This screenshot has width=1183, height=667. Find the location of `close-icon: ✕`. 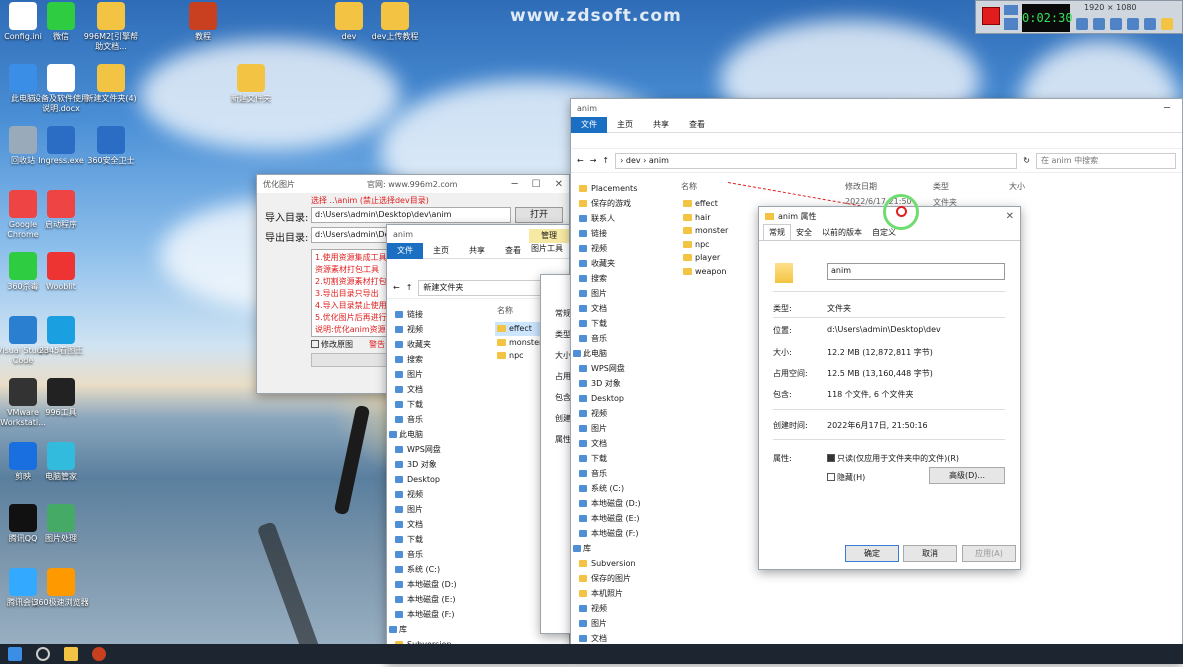

close-icon: ✕ is located at coordinates (1010, 216).